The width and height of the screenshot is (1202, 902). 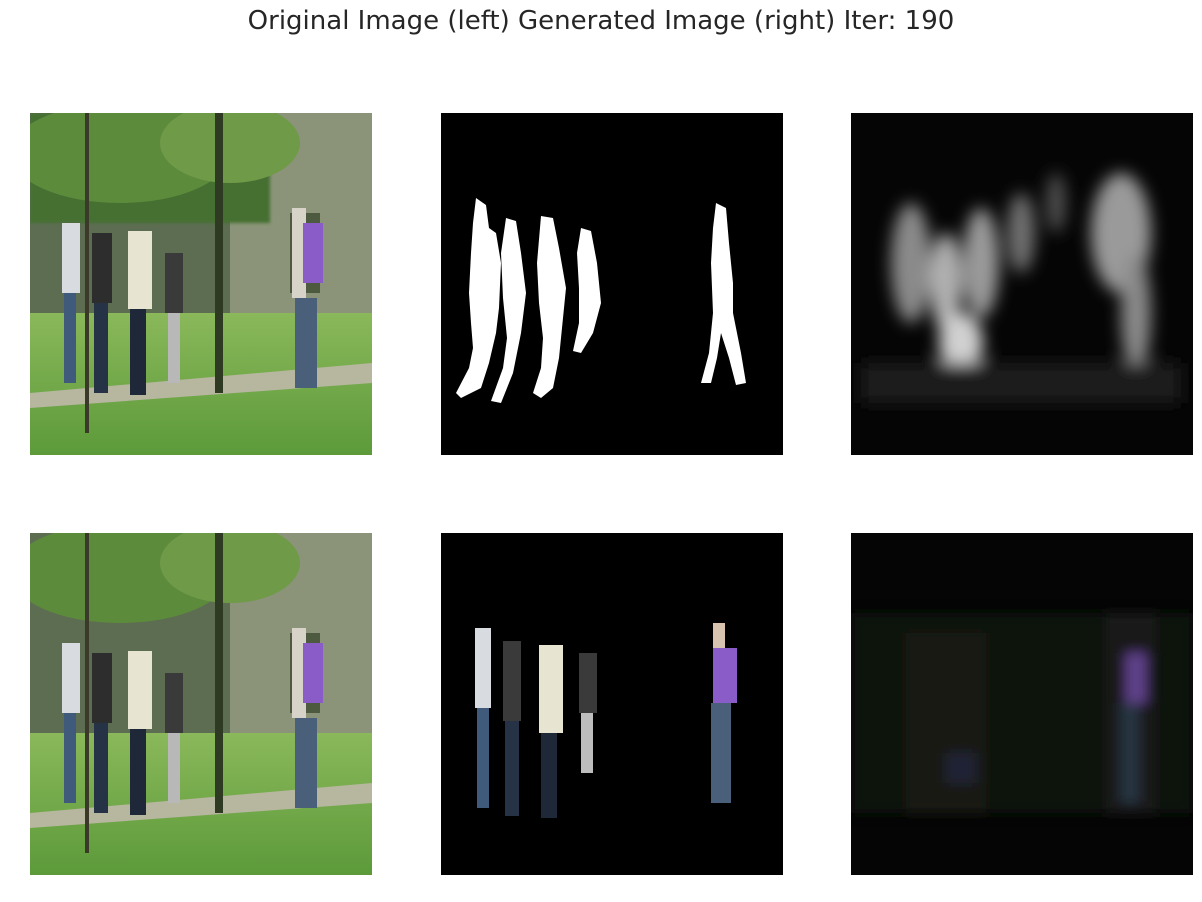 I want to click on generated-image-bottom, so click(x=1022, y=704).